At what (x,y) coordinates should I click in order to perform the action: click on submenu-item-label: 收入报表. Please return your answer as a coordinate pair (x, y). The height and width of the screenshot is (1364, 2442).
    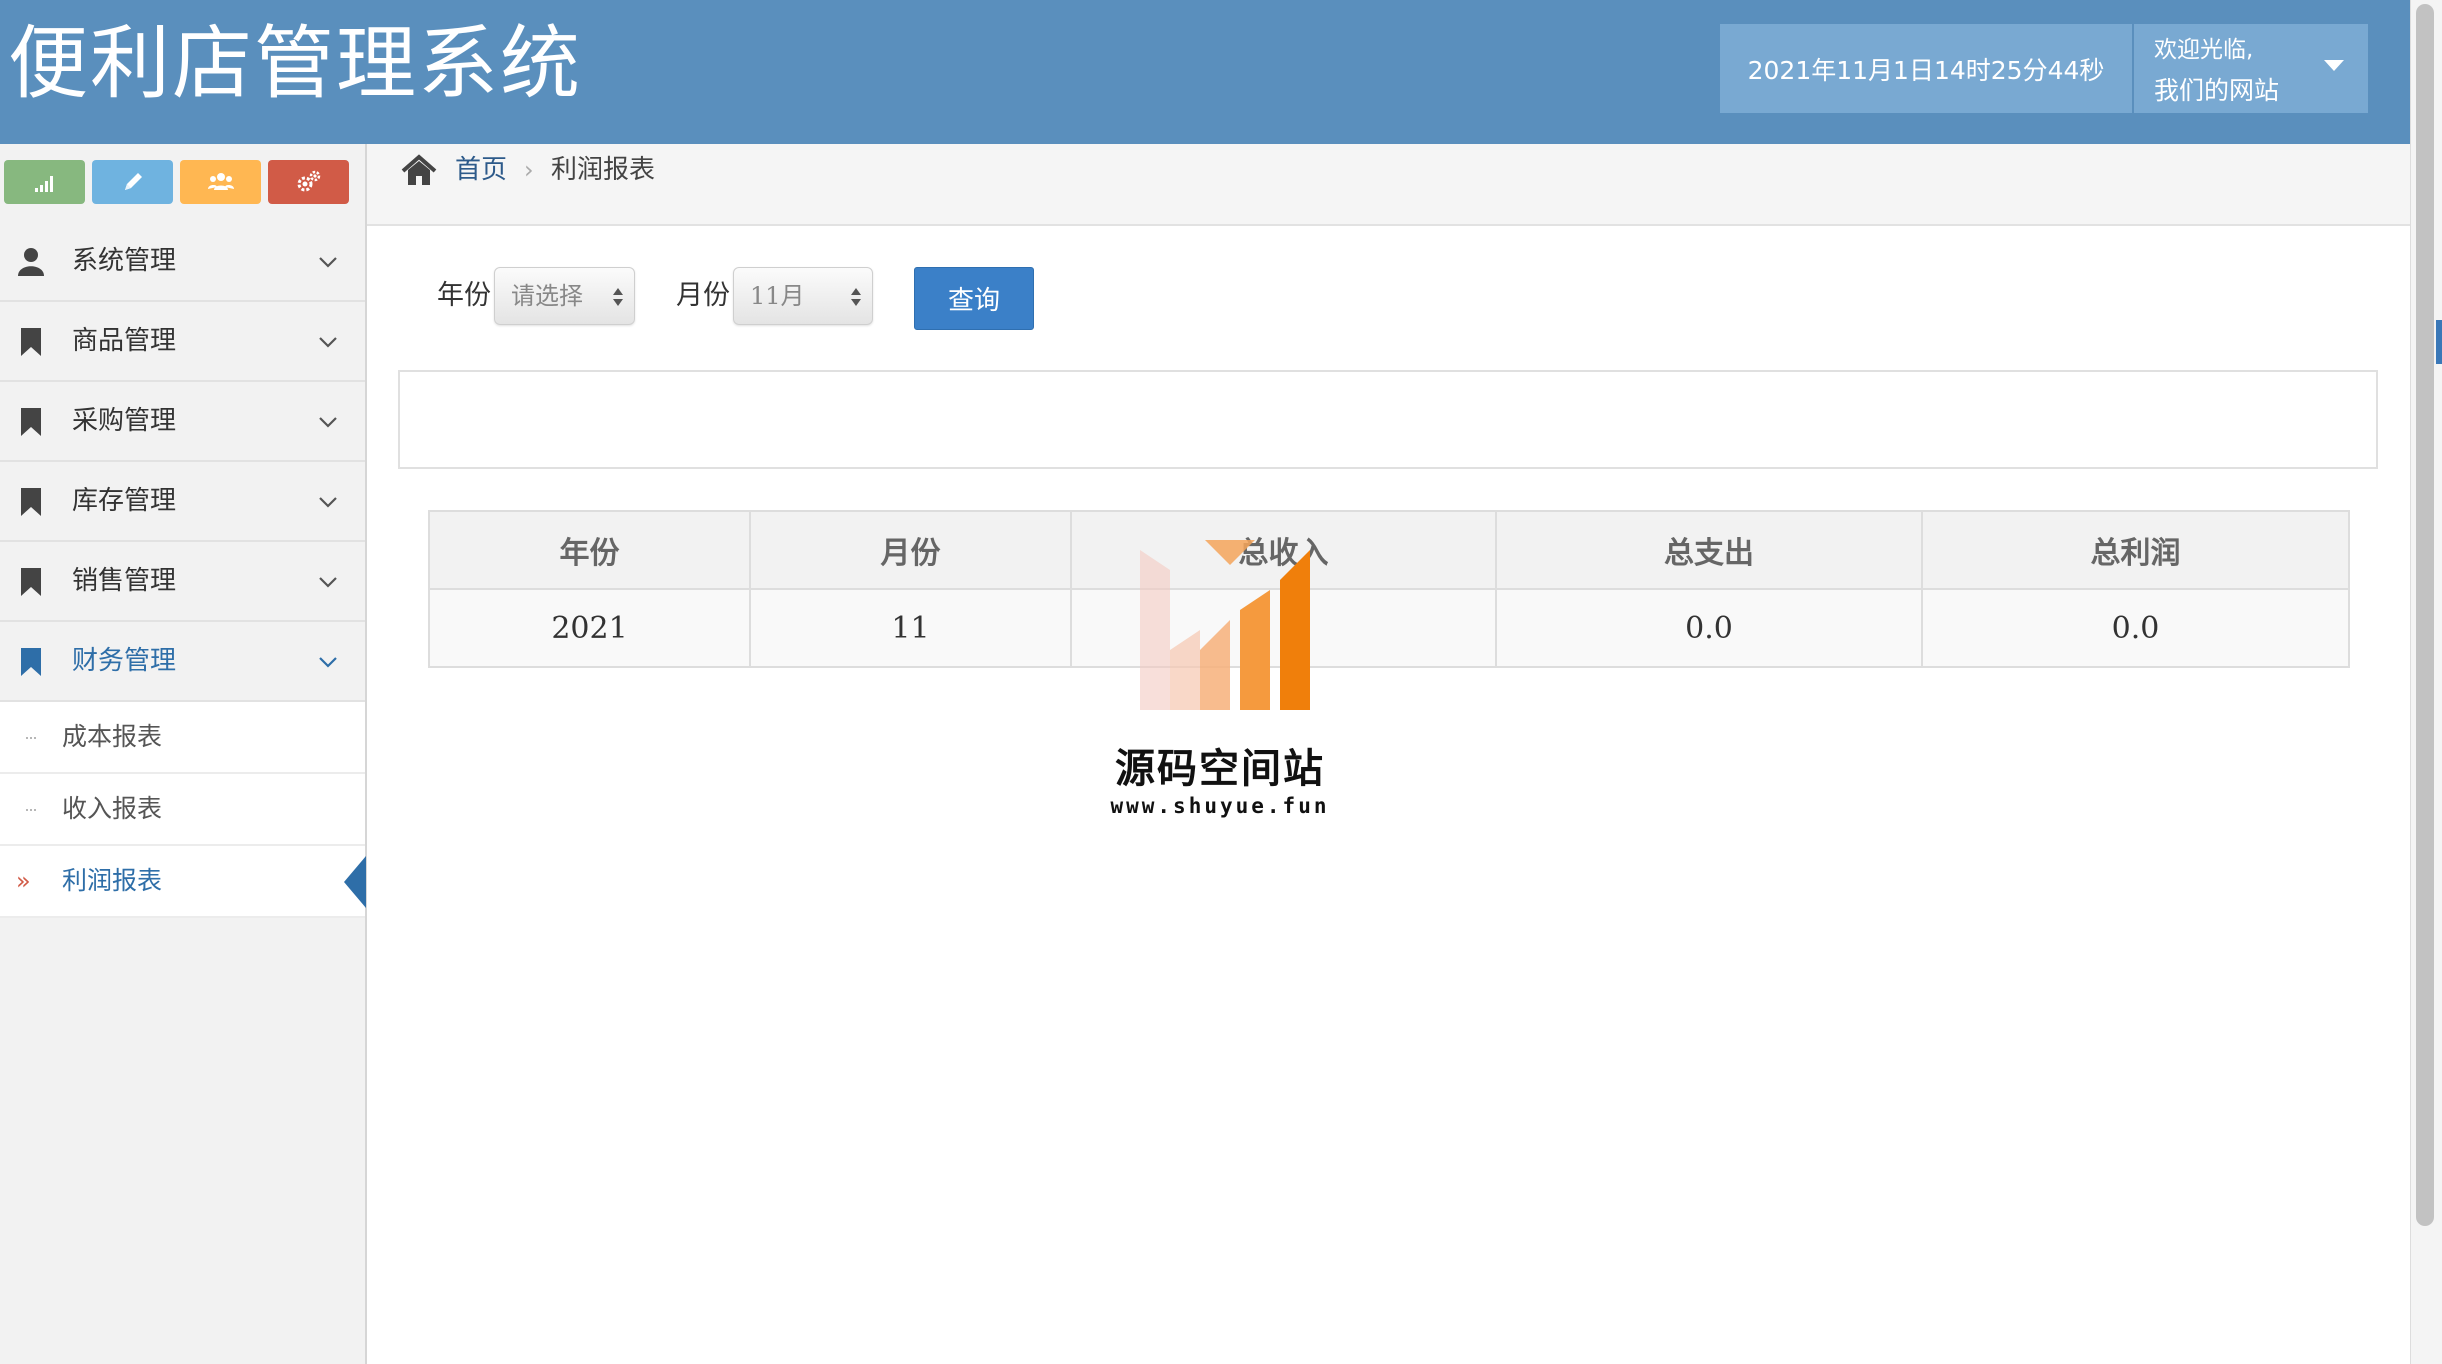
    Looking at the image, I should click on (112, 808).